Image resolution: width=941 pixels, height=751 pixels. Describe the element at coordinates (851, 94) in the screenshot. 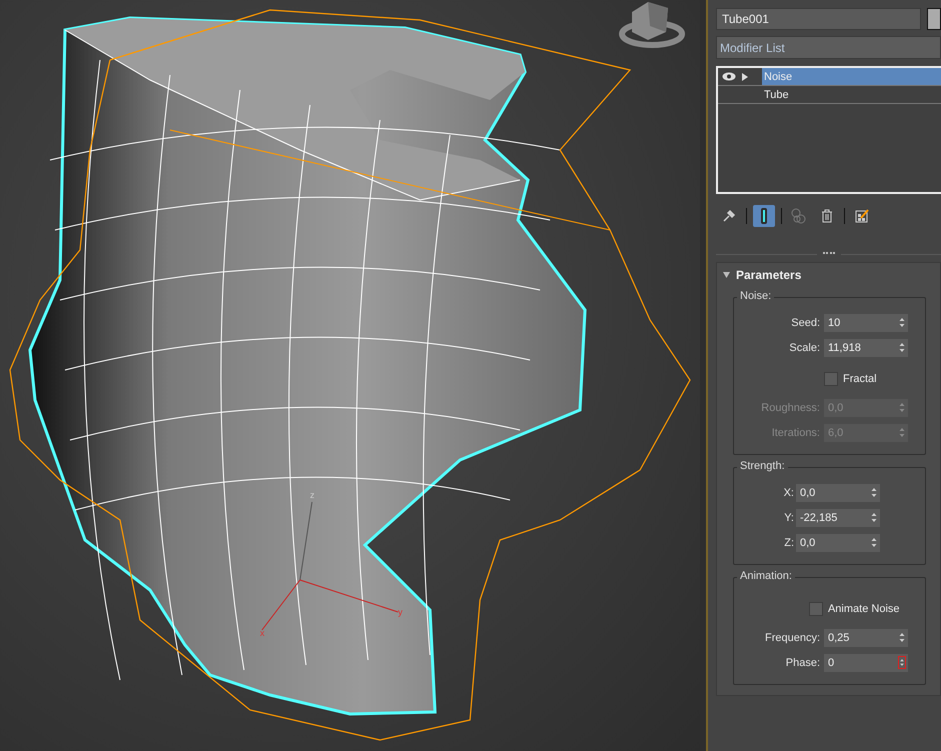

I see `modifier-stack-item: Tube` at that location.